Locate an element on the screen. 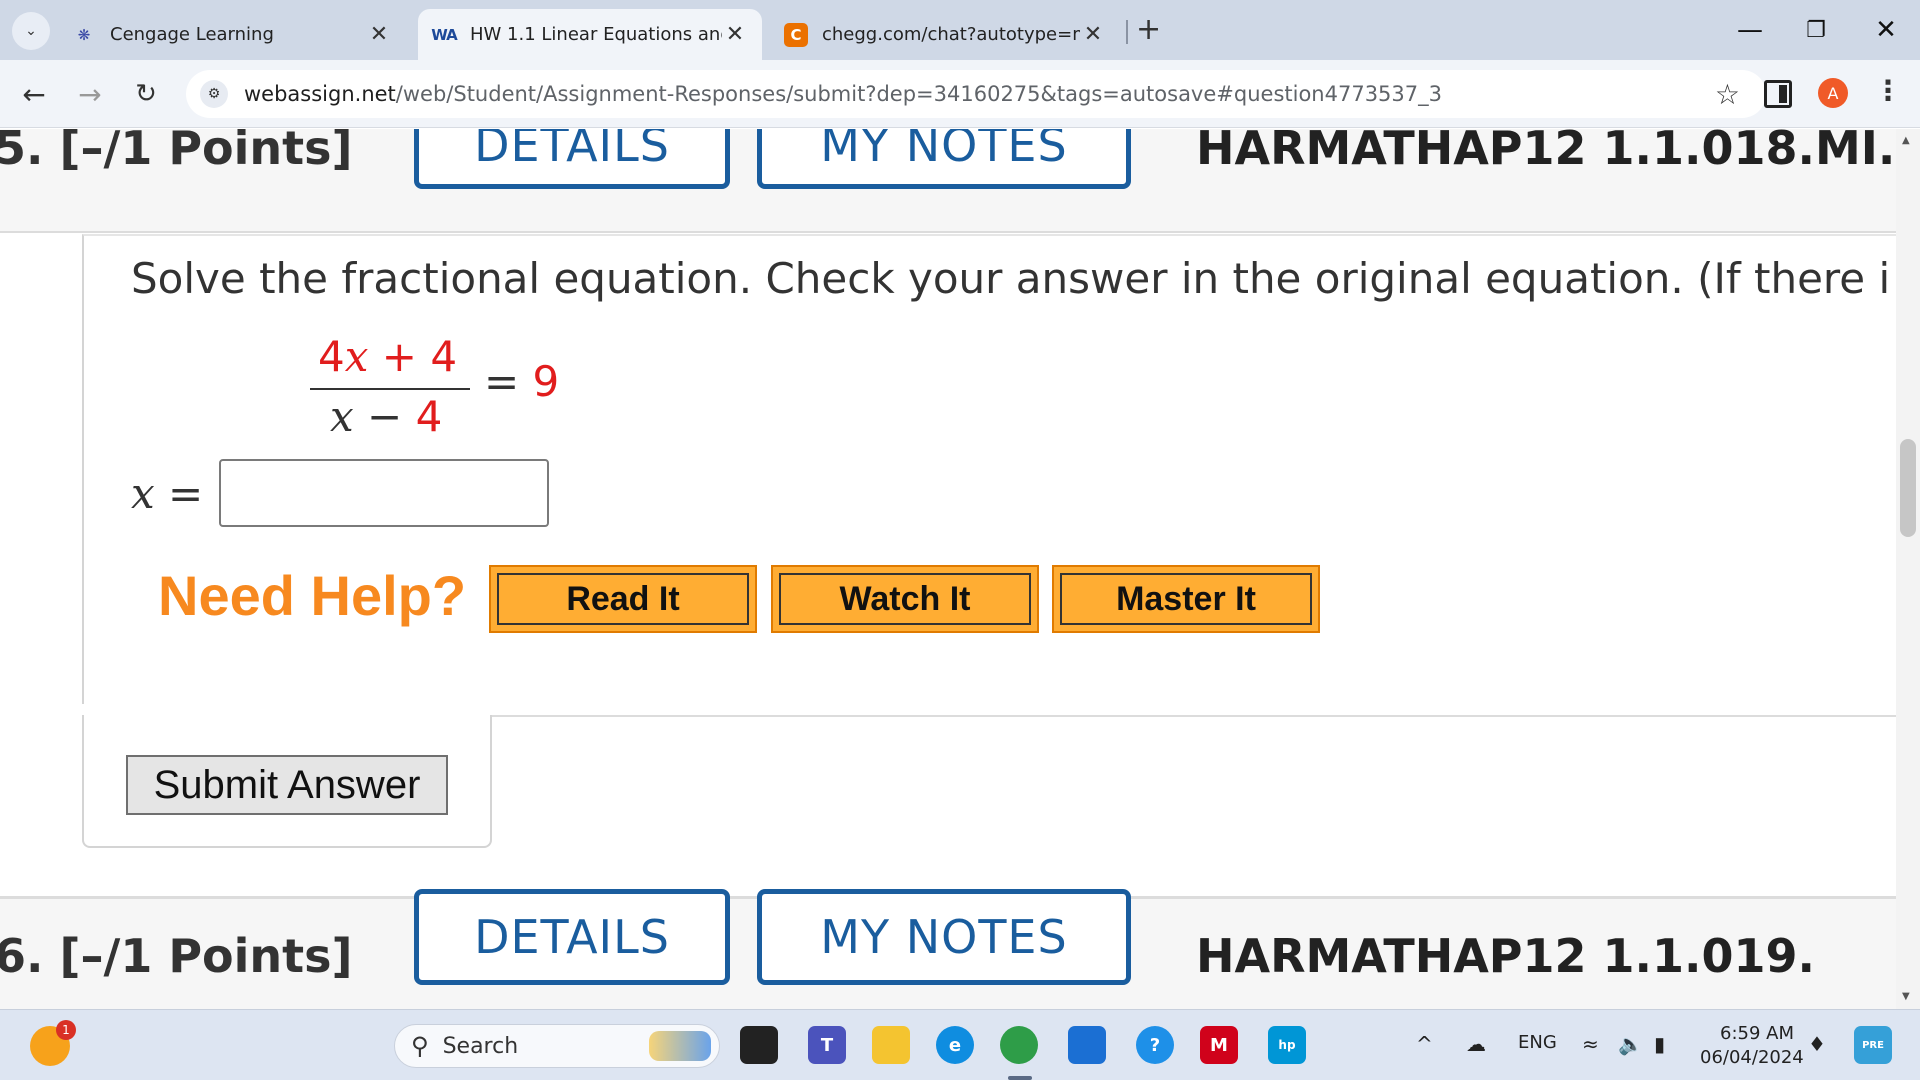  bookmark-star-icon: ☆ is located at coordinates (1727, 94).